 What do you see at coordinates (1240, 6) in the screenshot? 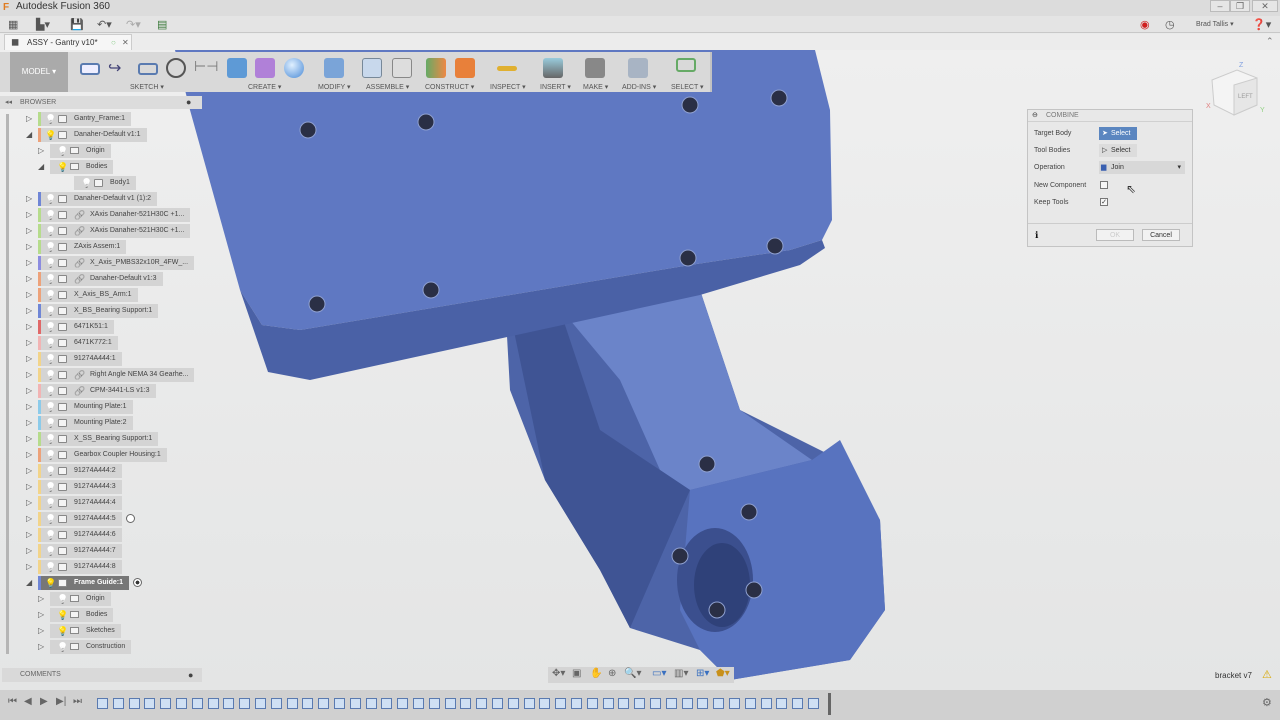
I see `restore-button: ❐` at bounding box center [1240, 6].